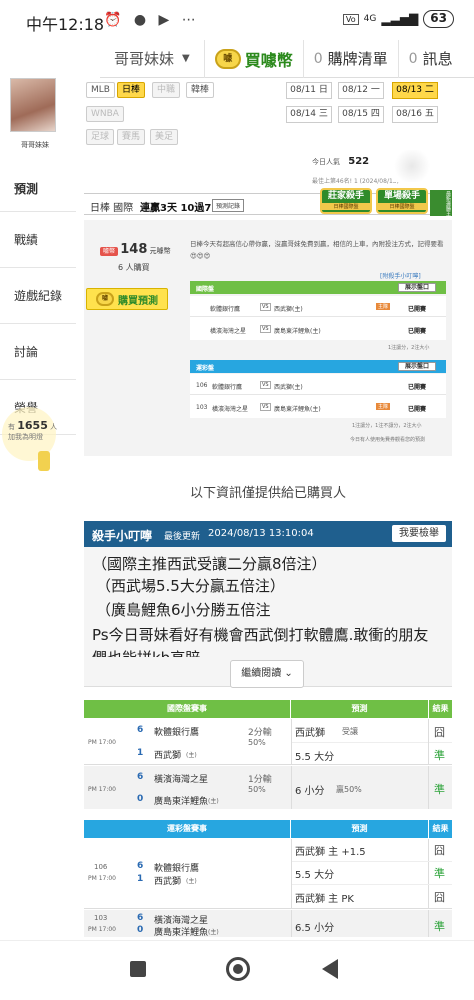  Describe the element at coordinates (200, 90) in the screenshot. I see `league-tag-kbo: 韓棒` at that location.